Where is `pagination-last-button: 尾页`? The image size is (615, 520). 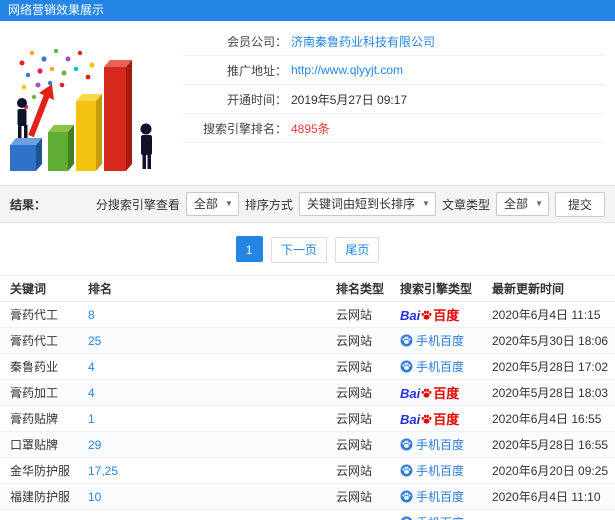
pagination-last-button: 尾页 is located at coordinates (357, 250).